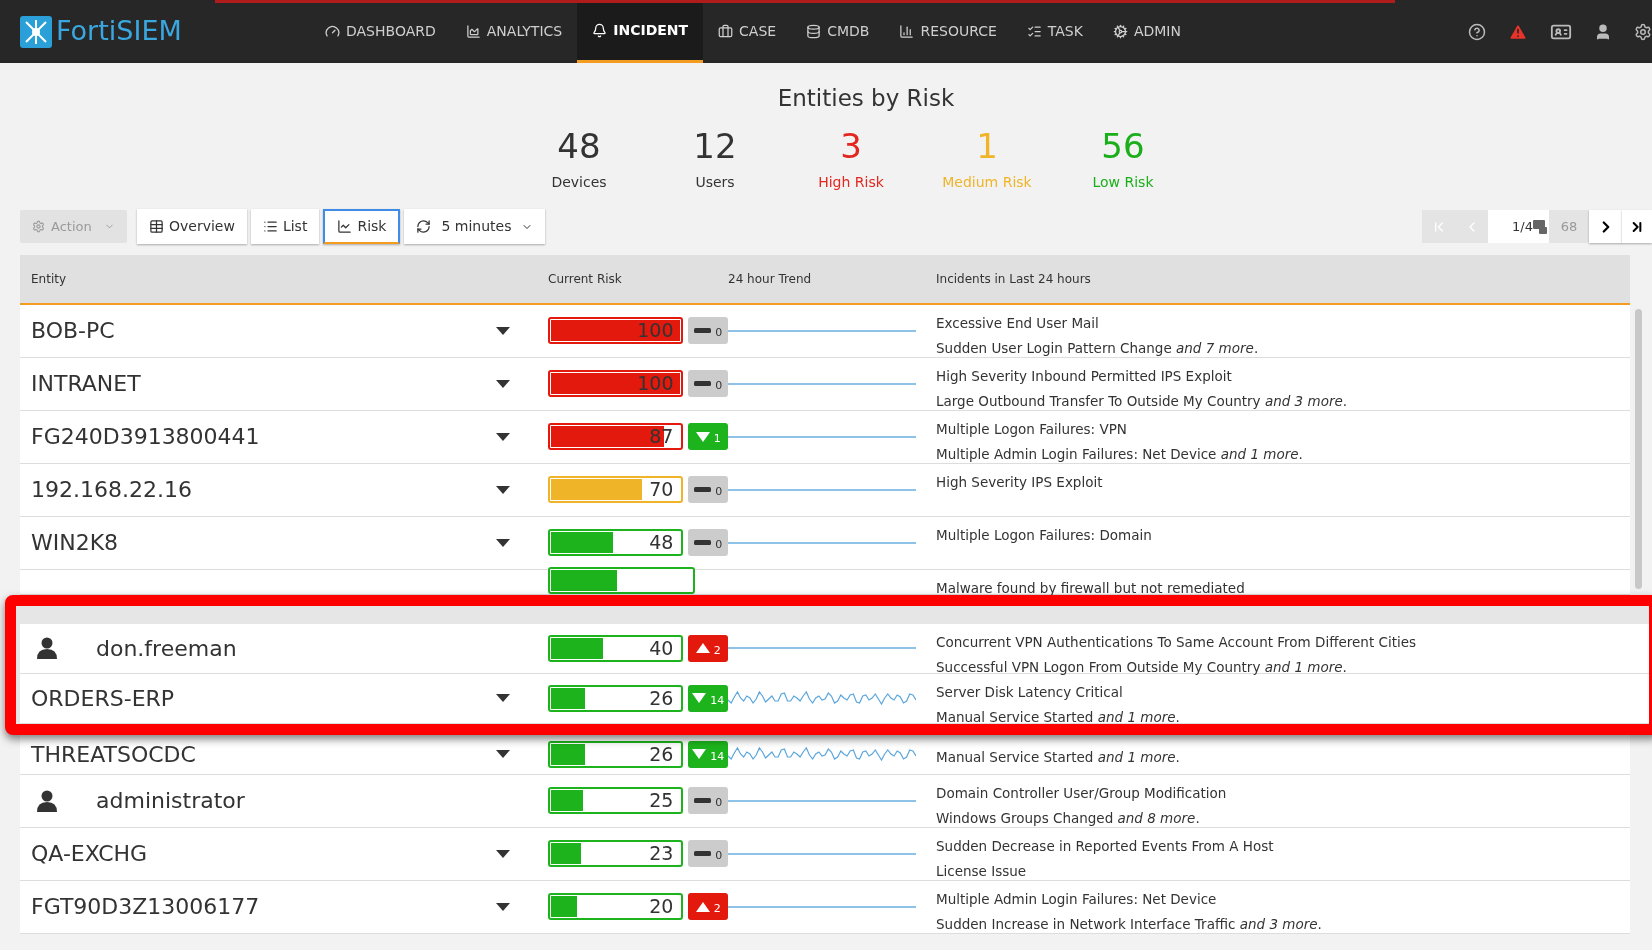 This screenshot has width=1652, height=950. What do you see at coordinates (103, 698) in the screenshot?
I see `entity-name: ORDERS-ERP` at bounding box center [103, 698].